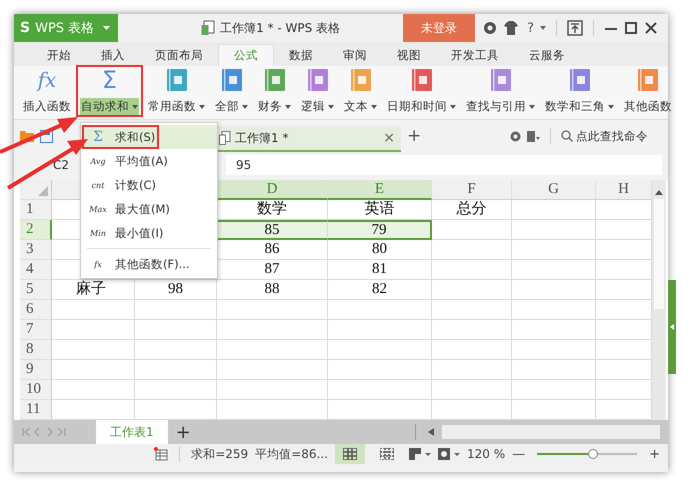 The height and width of the screenshot is (488, 691). What do you see at coordinates (47, 91) in the screenshot?
I see `ribbon-button: fx 插入函数` at bounding box center [47, 91].